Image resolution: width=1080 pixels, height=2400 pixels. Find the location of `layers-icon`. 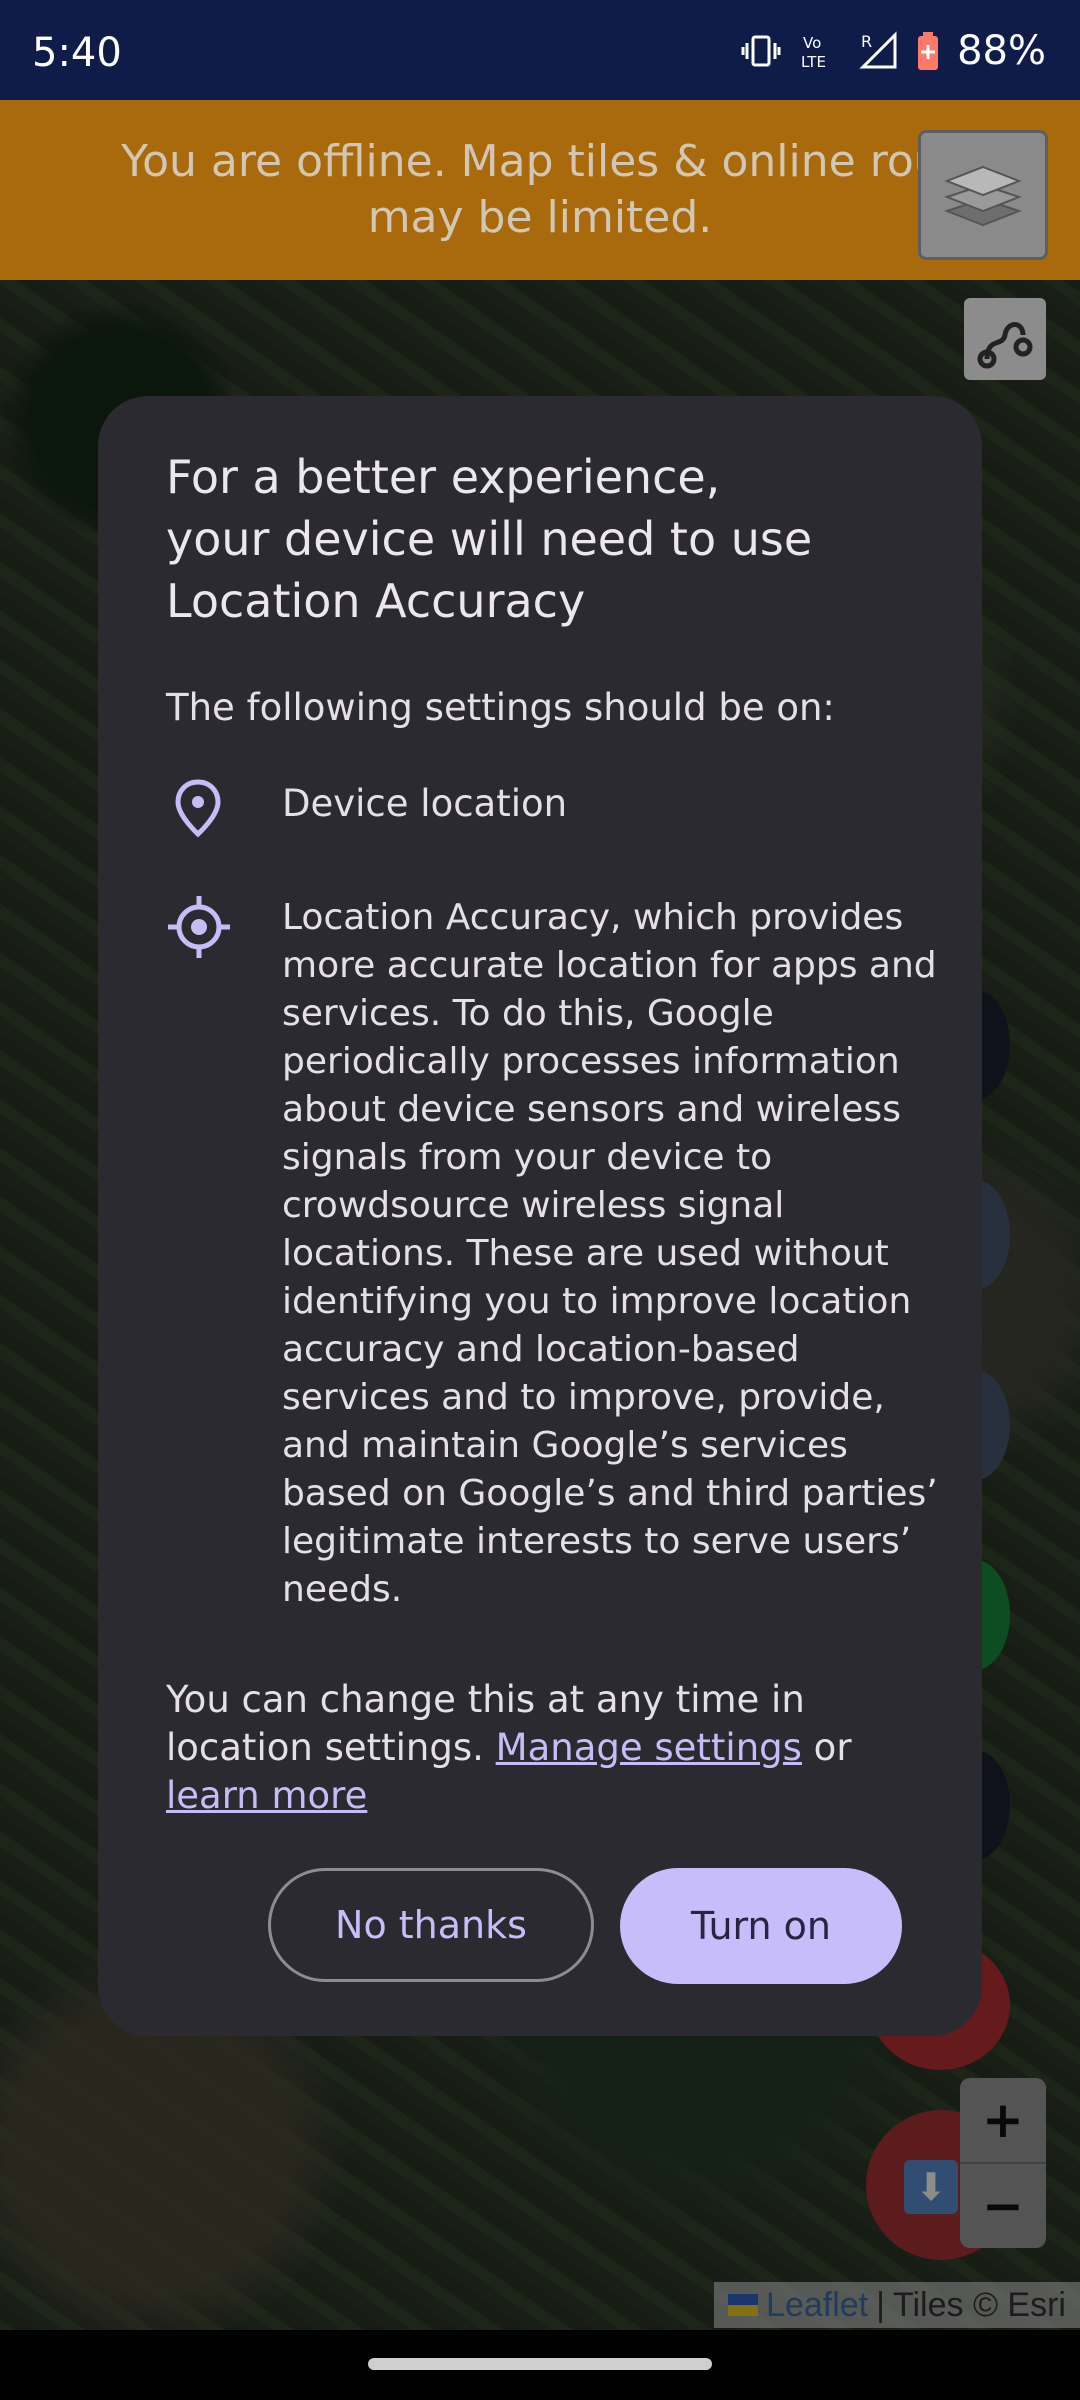

layers-icon is located at coordinates (983, 196).